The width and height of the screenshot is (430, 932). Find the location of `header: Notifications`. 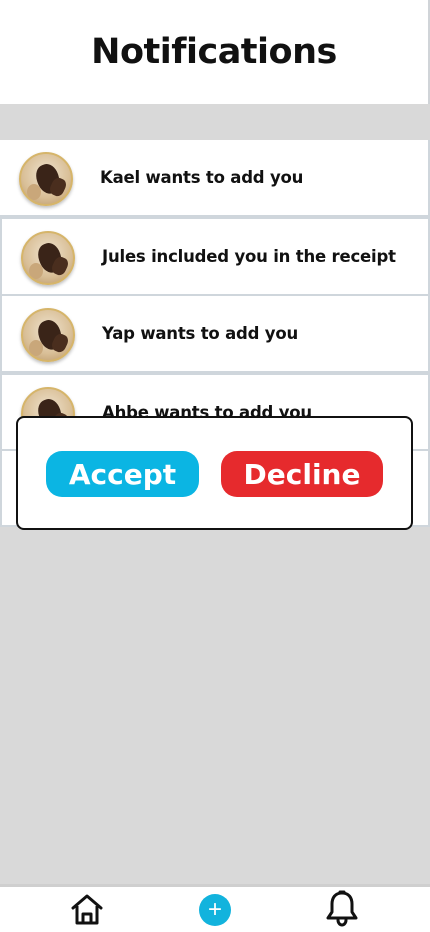

header: Notifications is located at coordinates (215, 52).